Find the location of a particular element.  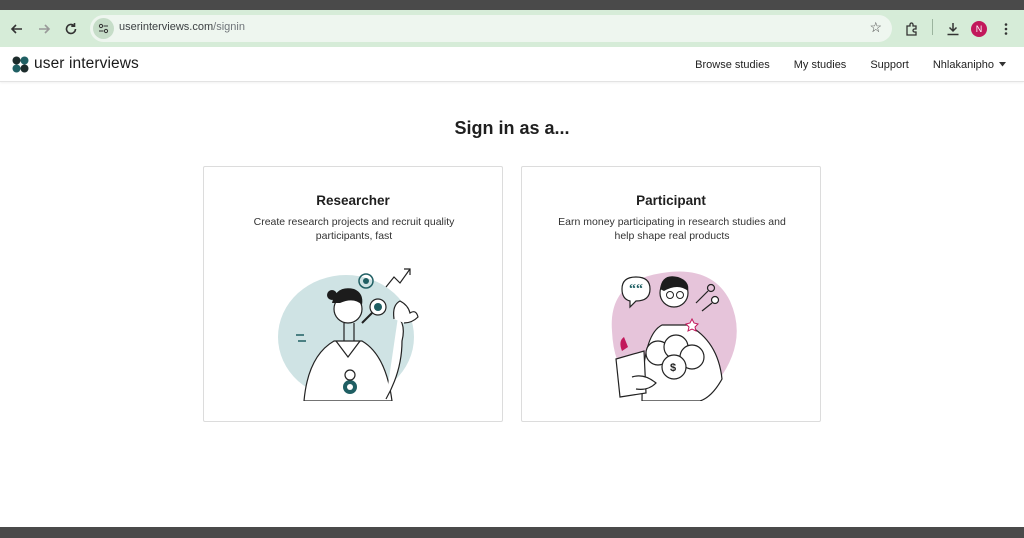

extensions-button is located at coordinates (912, 28).